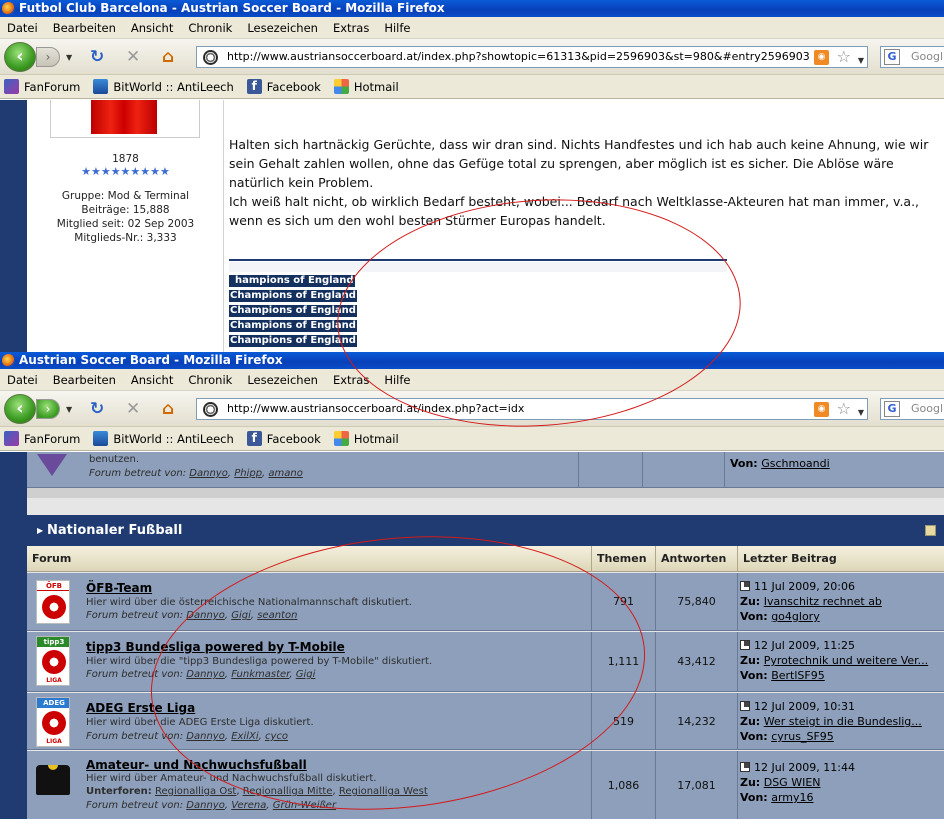  What do you see at coordinates (260, 674) in the screenshot?
I see `moderator-link: Funkmaster` at bounding box center [260, 674].